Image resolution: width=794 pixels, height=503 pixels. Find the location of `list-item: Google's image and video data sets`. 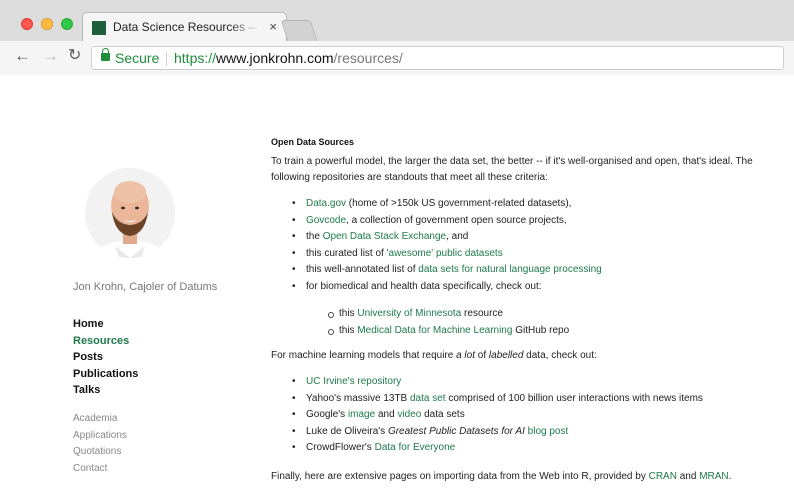

list-item: Google's image and video data sets is located at coordinates (528, 415).